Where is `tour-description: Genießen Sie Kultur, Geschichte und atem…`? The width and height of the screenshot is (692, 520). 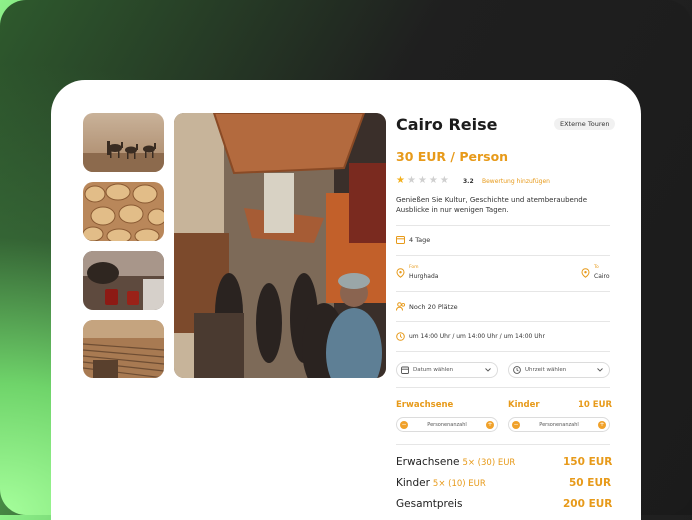 tour-description: Genießen Sie Kultur, Geschichte und atem… is located at coordinates (492, 205).